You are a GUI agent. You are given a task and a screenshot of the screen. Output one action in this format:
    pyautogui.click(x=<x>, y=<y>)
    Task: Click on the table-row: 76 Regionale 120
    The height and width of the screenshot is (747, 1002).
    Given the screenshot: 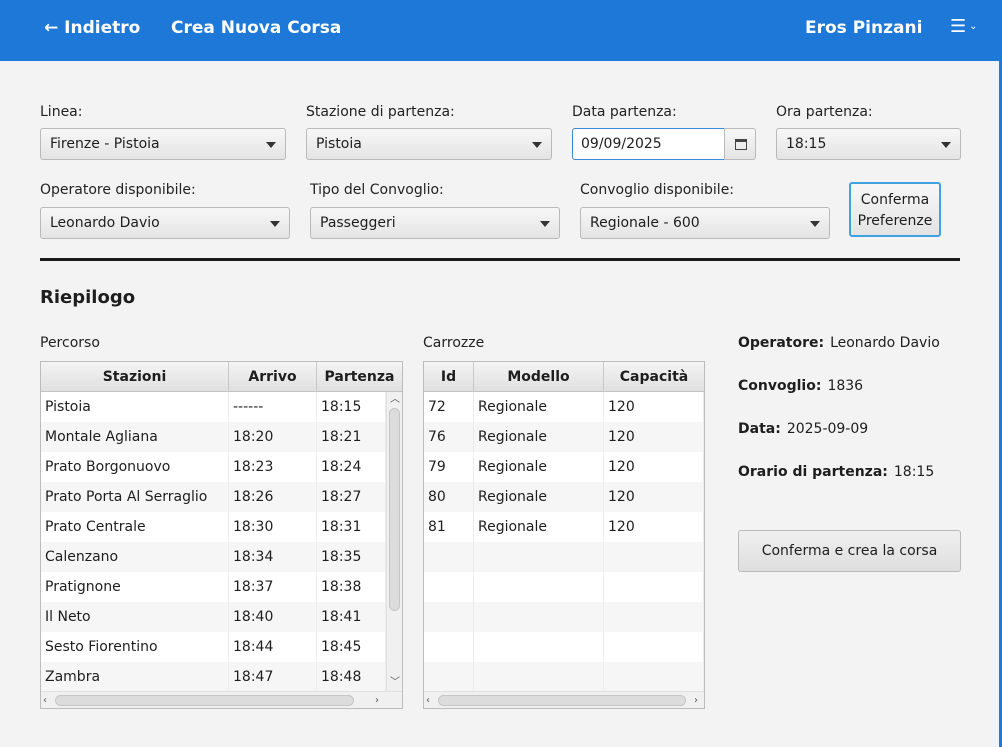 What is the action you would take?
    pyautogui.click(x=564, y=437)
    